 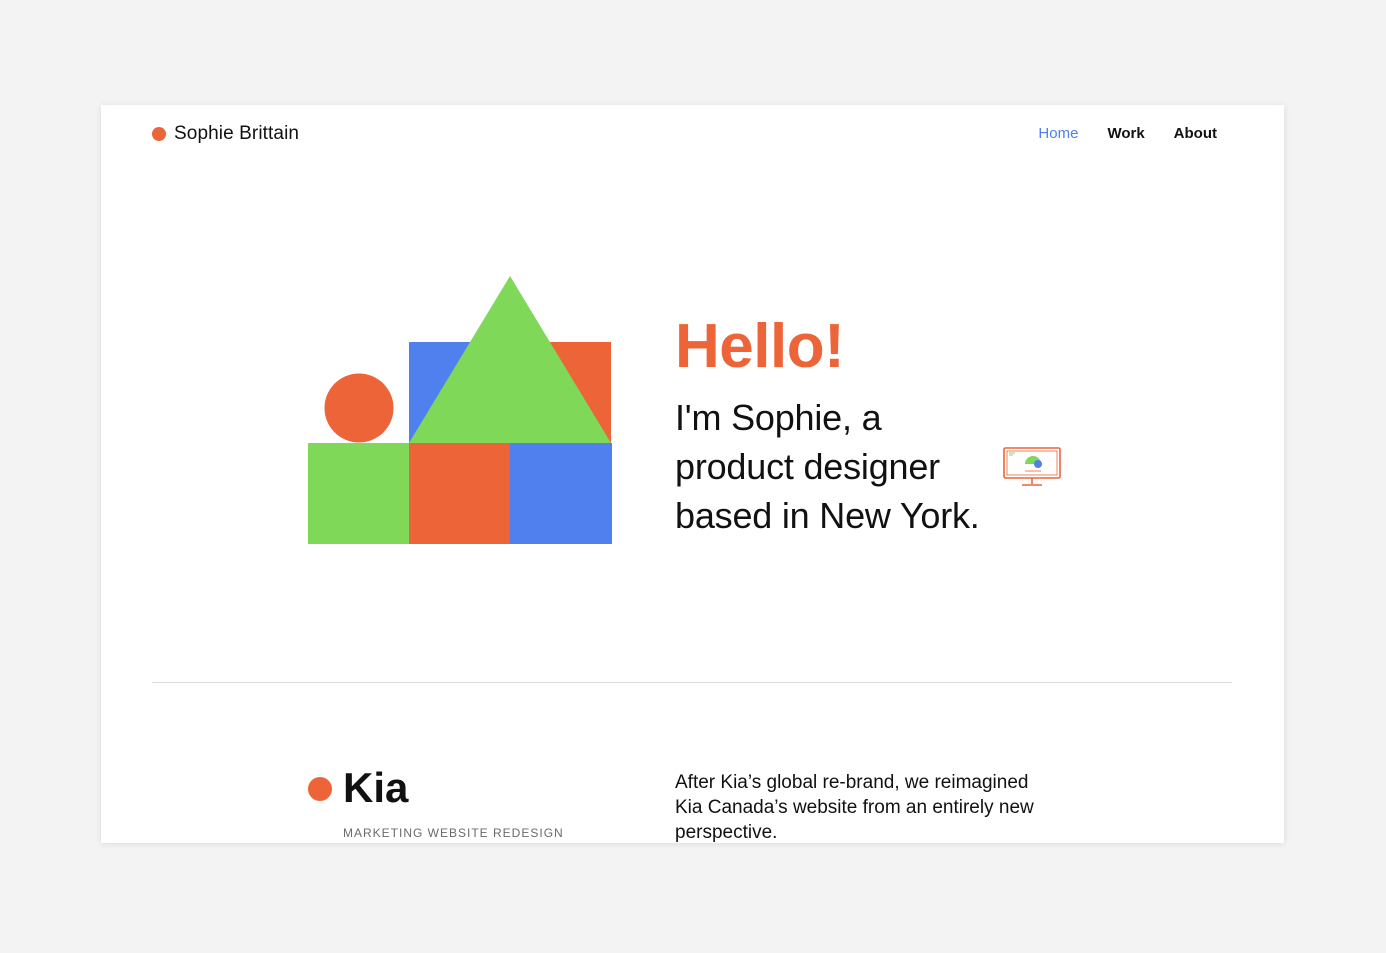 What do you see at coordinates (778, 417) in the screenshot?
I see `intro-line: I'm Sophie, a` at bounding box center [778, 417].